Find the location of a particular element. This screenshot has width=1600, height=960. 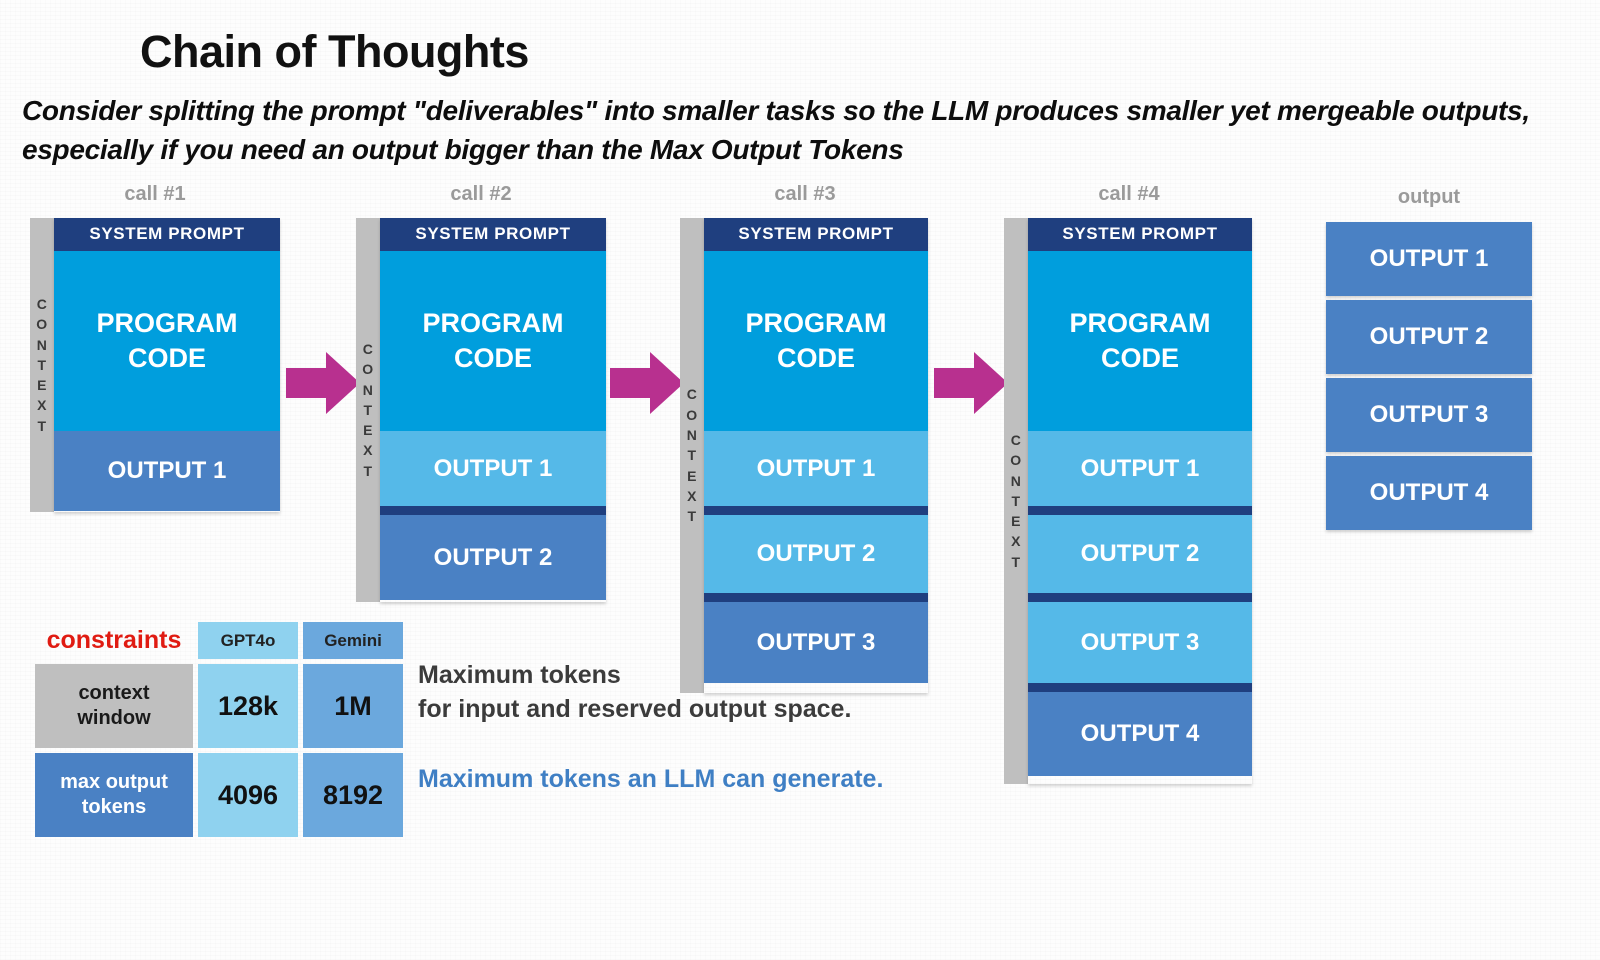

output-column: OUTPUT 1 OUTPUT 2 OUTPUT 3 OUTPUT 4 is located at coordinates (1429, 378).